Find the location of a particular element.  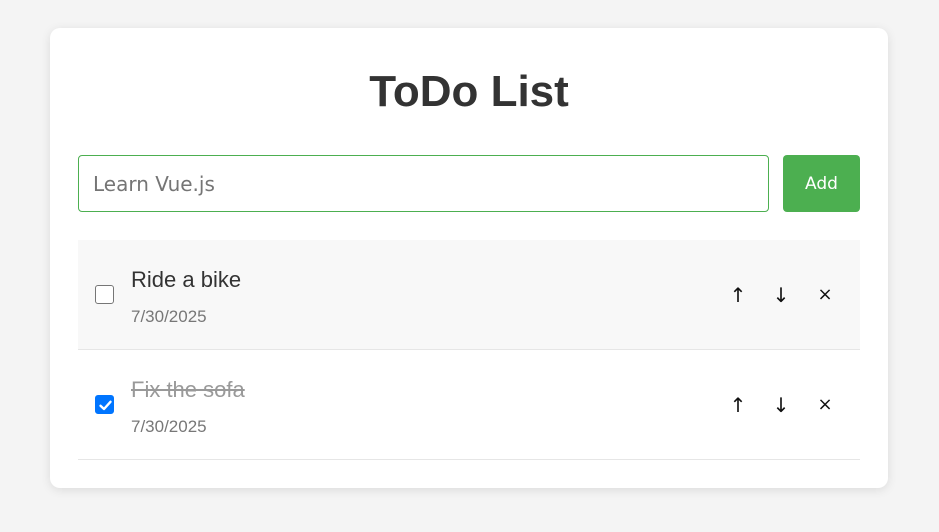

todo-text: Ride a bike is located at coordinates (186, 279).